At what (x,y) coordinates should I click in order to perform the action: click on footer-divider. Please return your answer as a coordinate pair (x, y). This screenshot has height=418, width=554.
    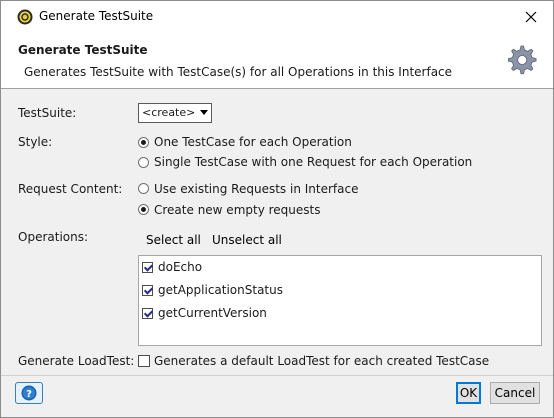
    Looking at the image, I should click on (277, 375).